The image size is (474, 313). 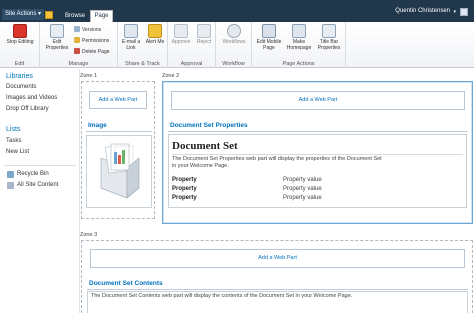 I want to click on nav-item-images-and-videos: Images and Videos, so click(x=31, y=98).